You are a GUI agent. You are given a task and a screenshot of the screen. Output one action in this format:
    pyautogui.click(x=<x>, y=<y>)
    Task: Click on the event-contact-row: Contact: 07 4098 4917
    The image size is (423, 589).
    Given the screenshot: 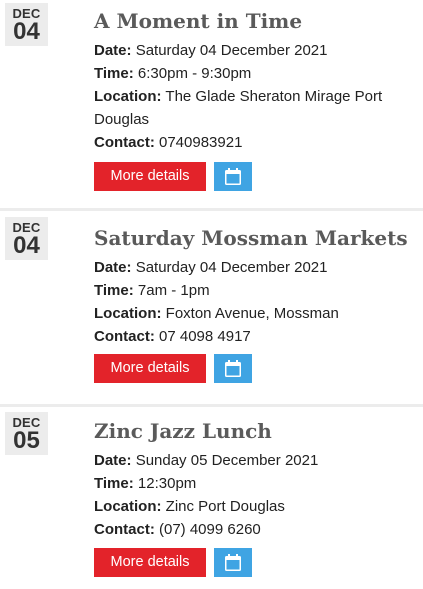 What is the action you would take?
    pyautogui.click(x=254, y=336)
    